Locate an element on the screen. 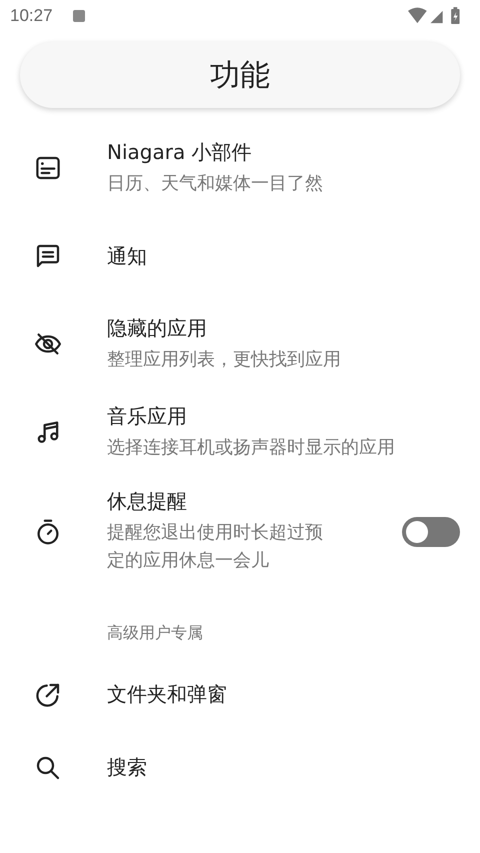 Image resolution: width=480 pixels, height=853 pixels. item-title: Niagara 小部件 is located at coordinates (180, 152).